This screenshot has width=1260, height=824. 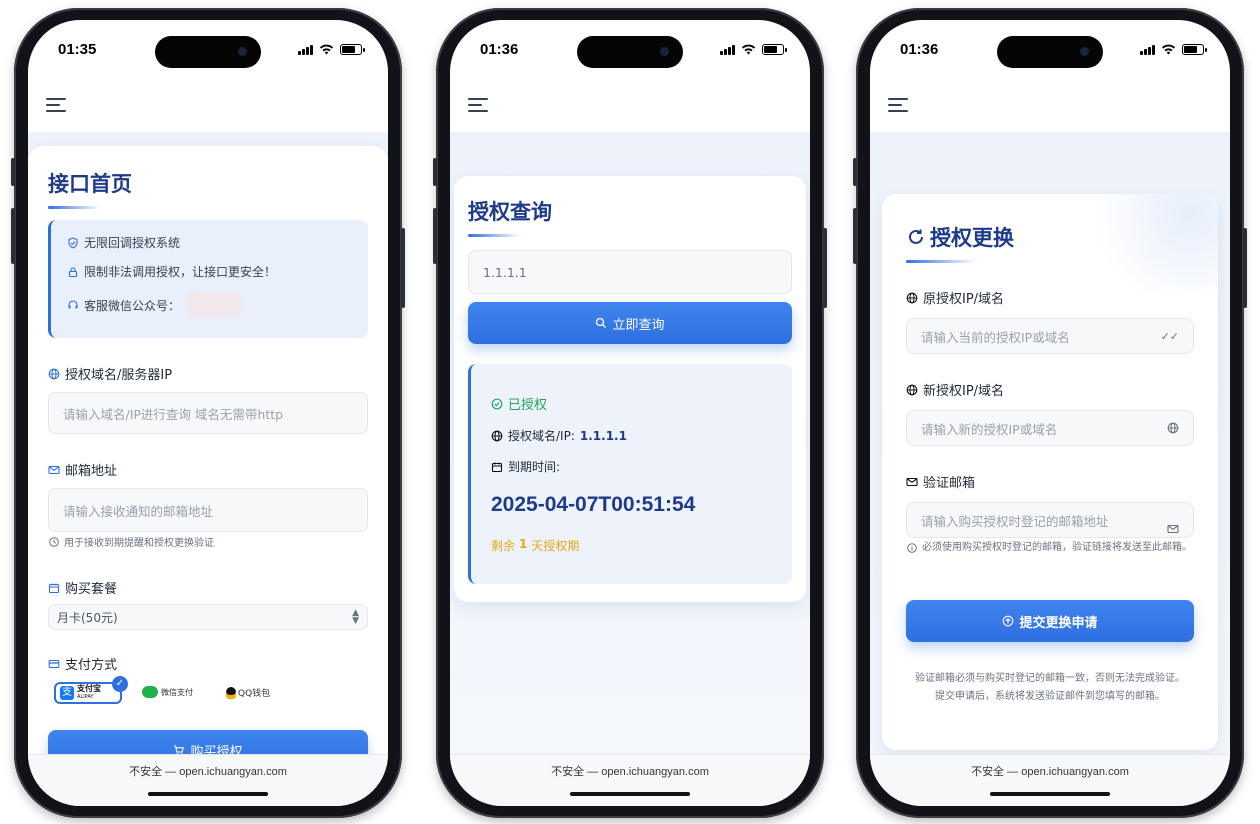 I want to click on check-badge-icon: ✓, so click(x=120, y=684).